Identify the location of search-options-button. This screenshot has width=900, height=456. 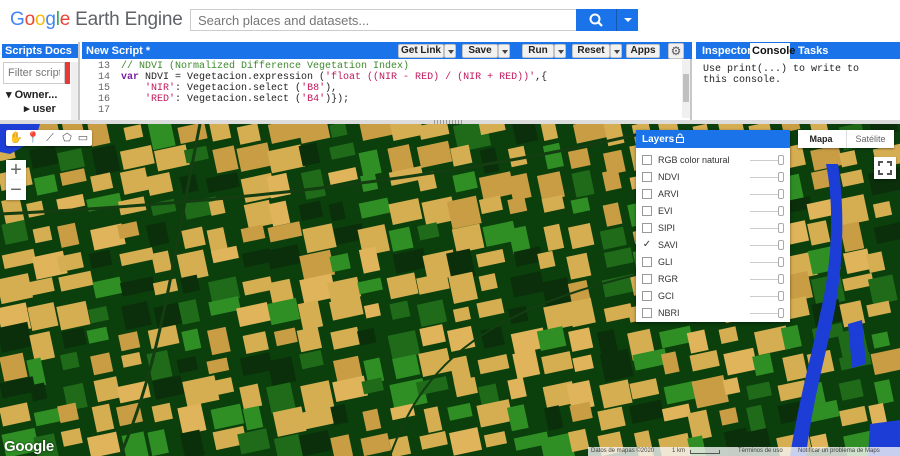
(627, 20).